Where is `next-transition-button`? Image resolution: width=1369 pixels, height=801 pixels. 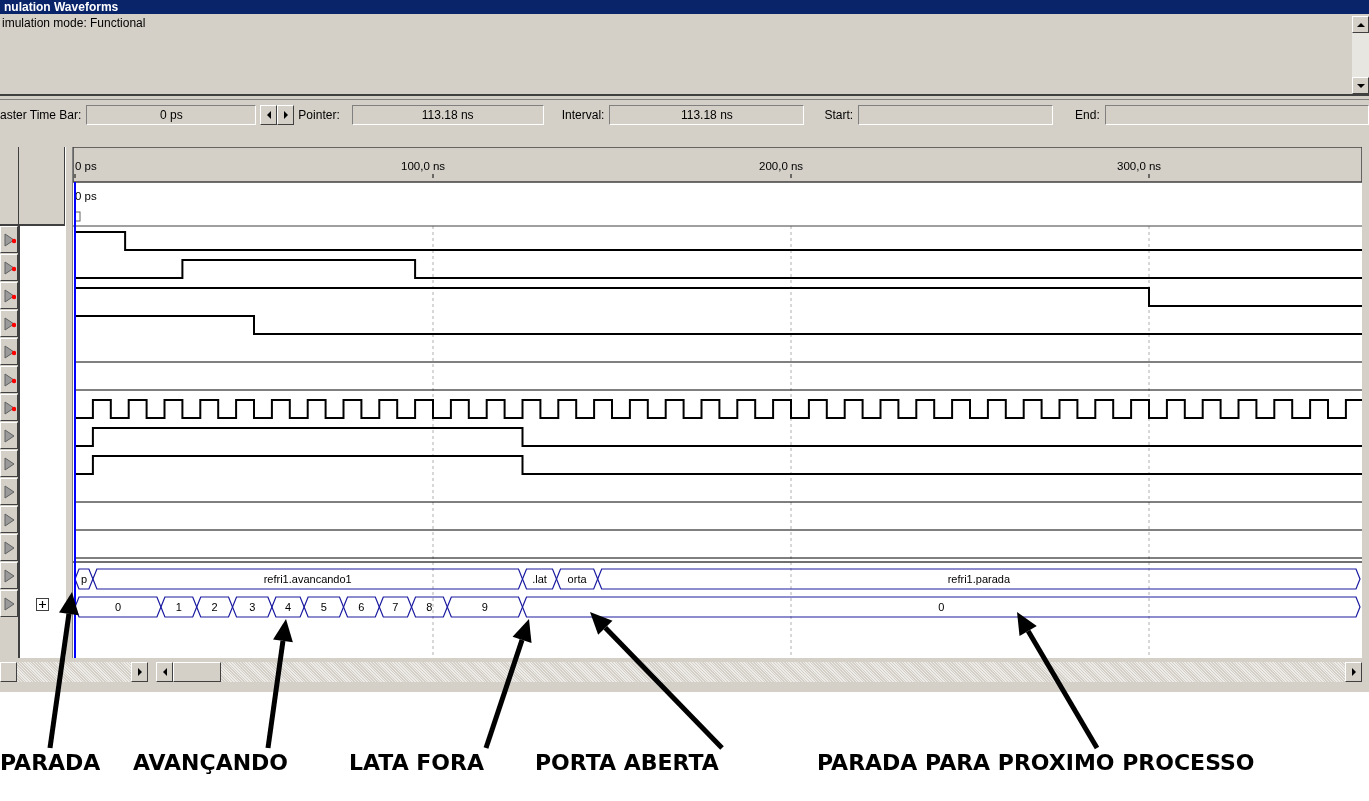
next-transition-button is located at coordinates (286, 115).